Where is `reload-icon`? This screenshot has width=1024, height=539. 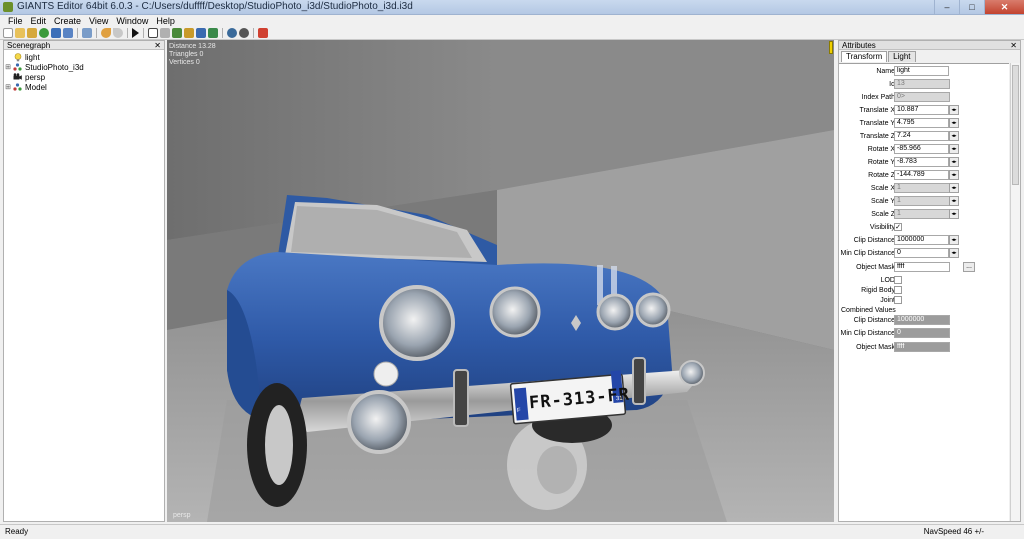 reload-icon is located at coordinates (44, 33).